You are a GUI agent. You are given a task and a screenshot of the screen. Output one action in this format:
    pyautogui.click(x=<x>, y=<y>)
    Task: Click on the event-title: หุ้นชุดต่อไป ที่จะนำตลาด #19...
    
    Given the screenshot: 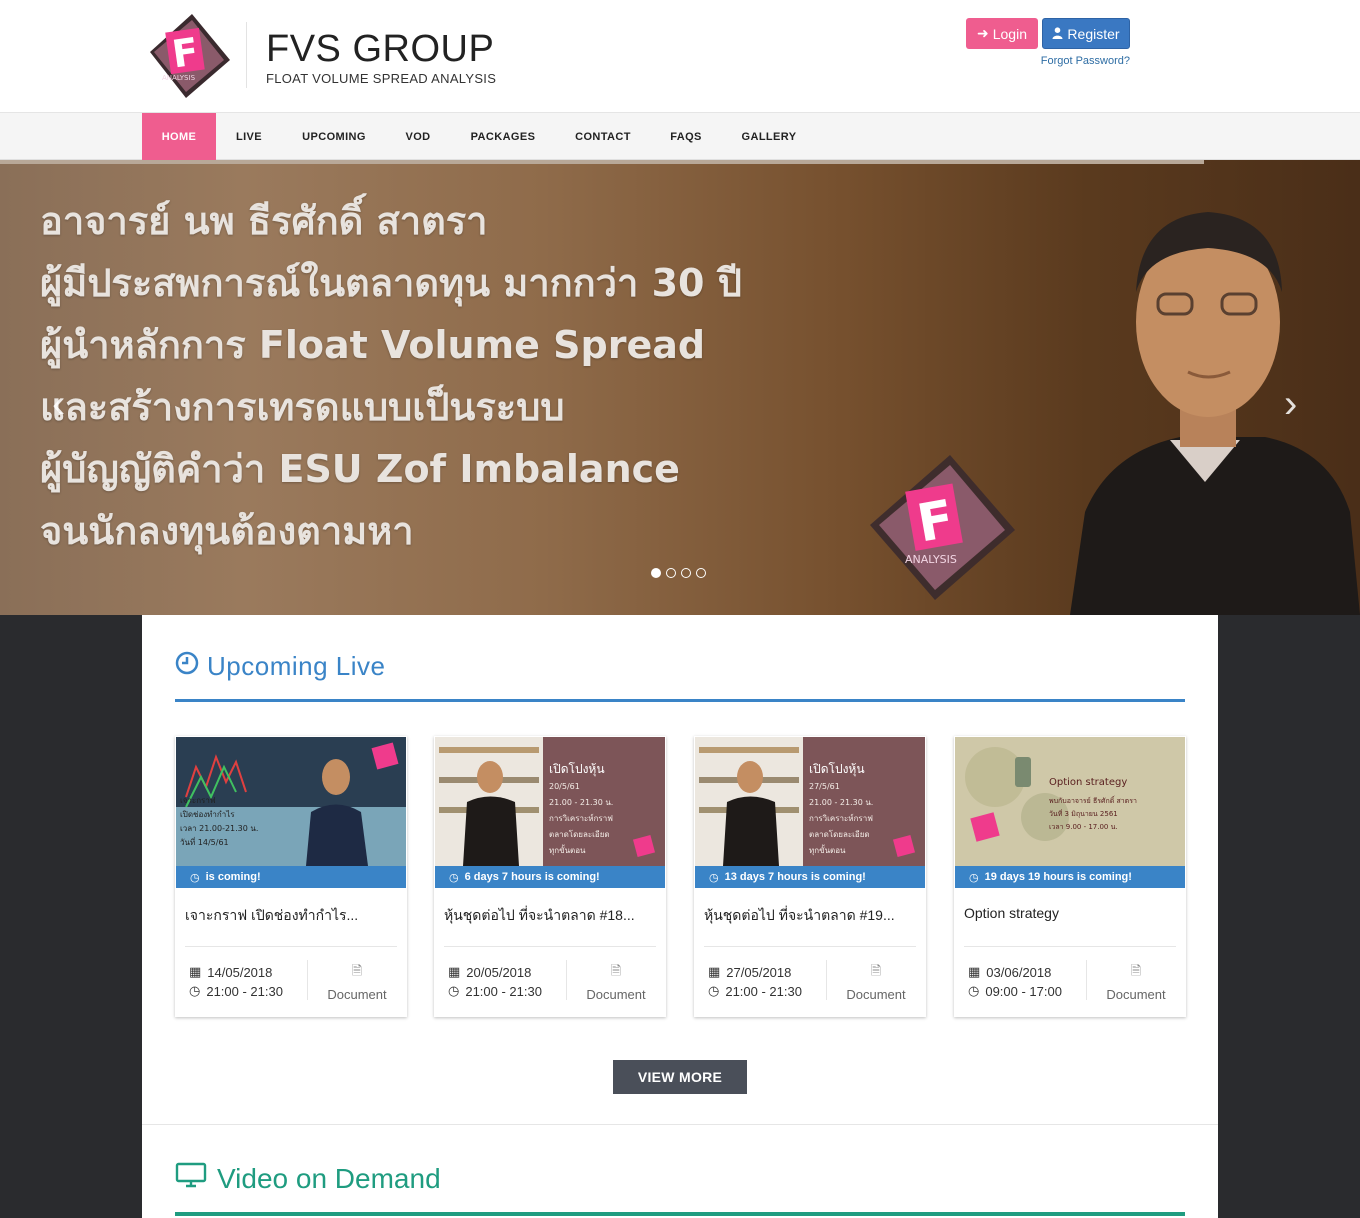 What is the action you would take?
    pyautogui.click(x=810, y=916)
    